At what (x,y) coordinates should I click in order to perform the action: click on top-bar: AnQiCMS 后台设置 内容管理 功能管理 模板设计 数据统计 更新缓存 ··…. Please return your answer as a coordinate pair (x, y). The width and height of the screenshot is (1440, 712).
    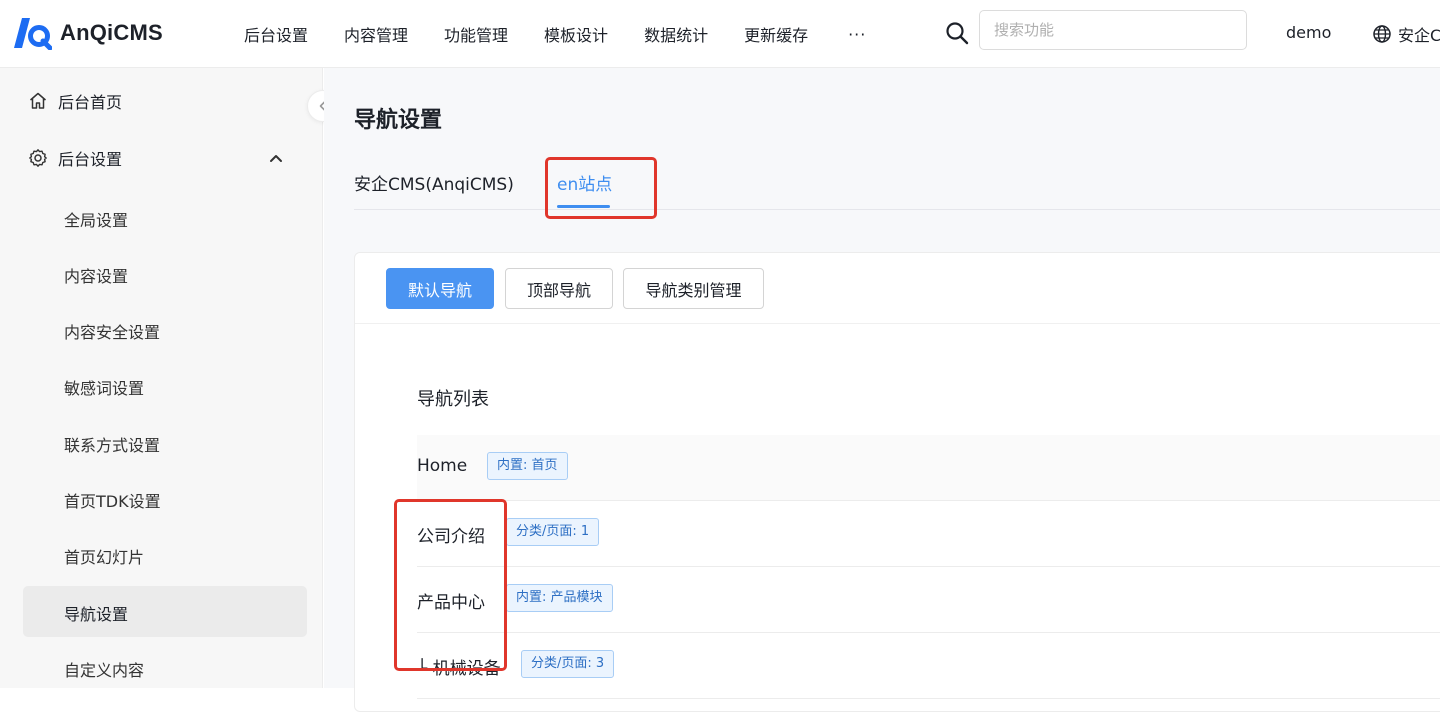
    Looking at the image, I should click on (720, 34).